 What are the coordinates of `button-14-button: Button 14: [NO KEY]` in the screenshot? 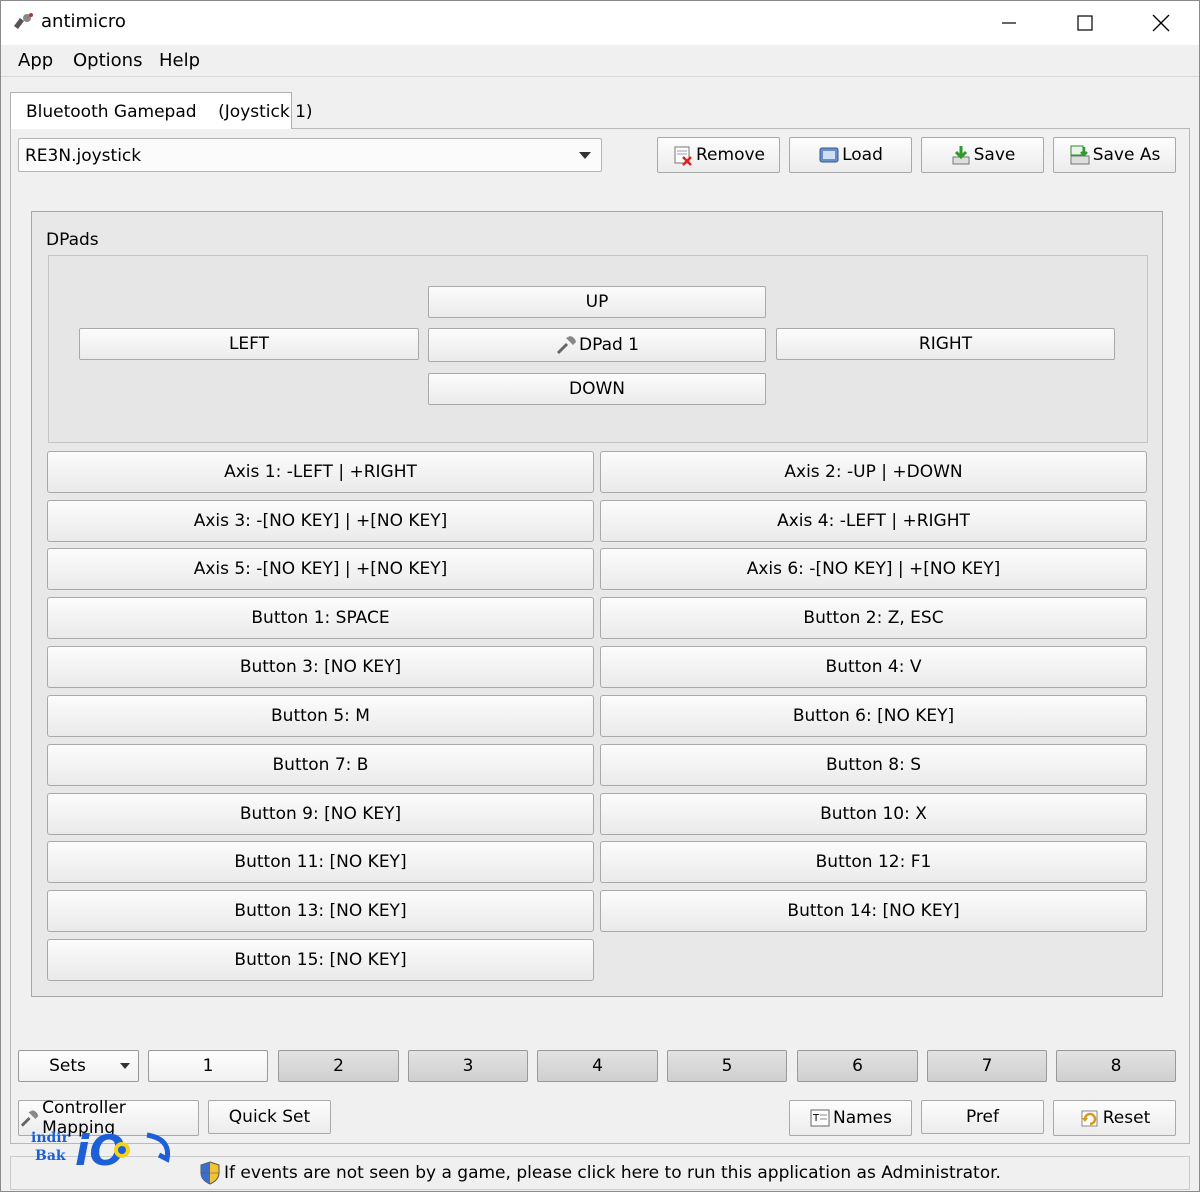 It's located at (873, 911).